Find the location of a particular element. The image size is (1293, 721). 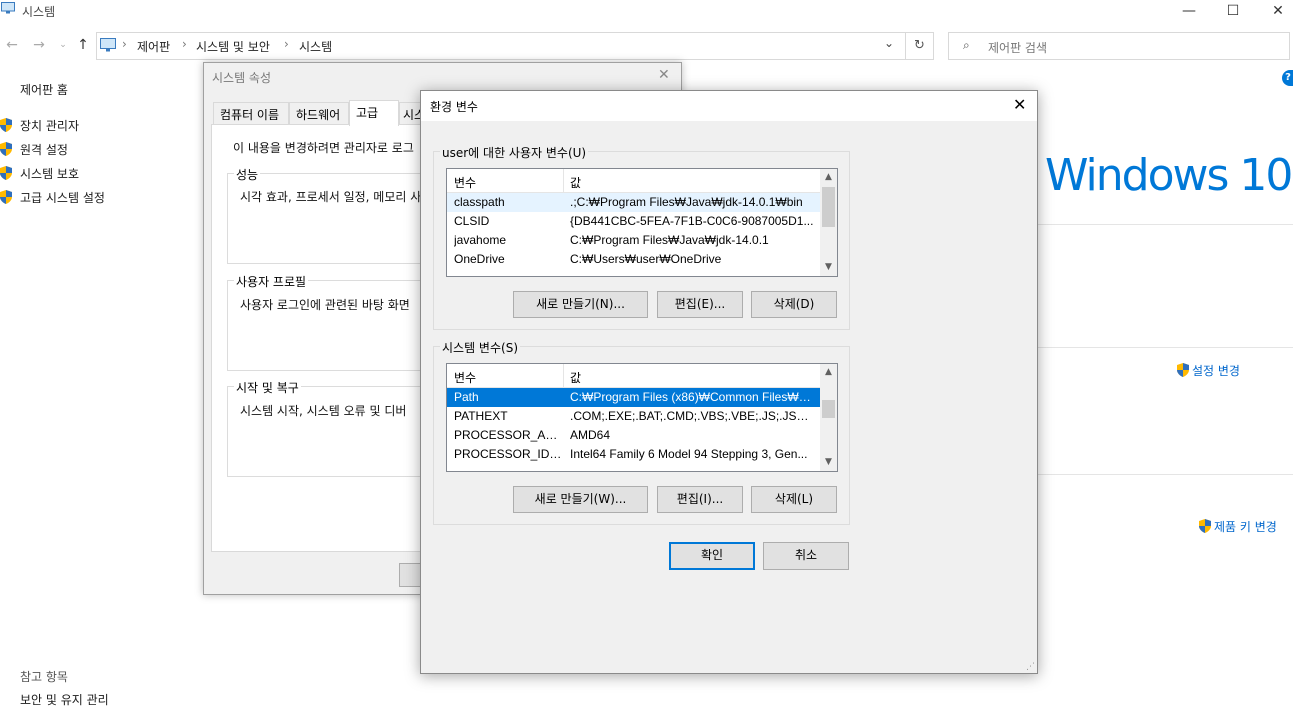

search-icon: ⌕ is located at coordinates (966, 45).